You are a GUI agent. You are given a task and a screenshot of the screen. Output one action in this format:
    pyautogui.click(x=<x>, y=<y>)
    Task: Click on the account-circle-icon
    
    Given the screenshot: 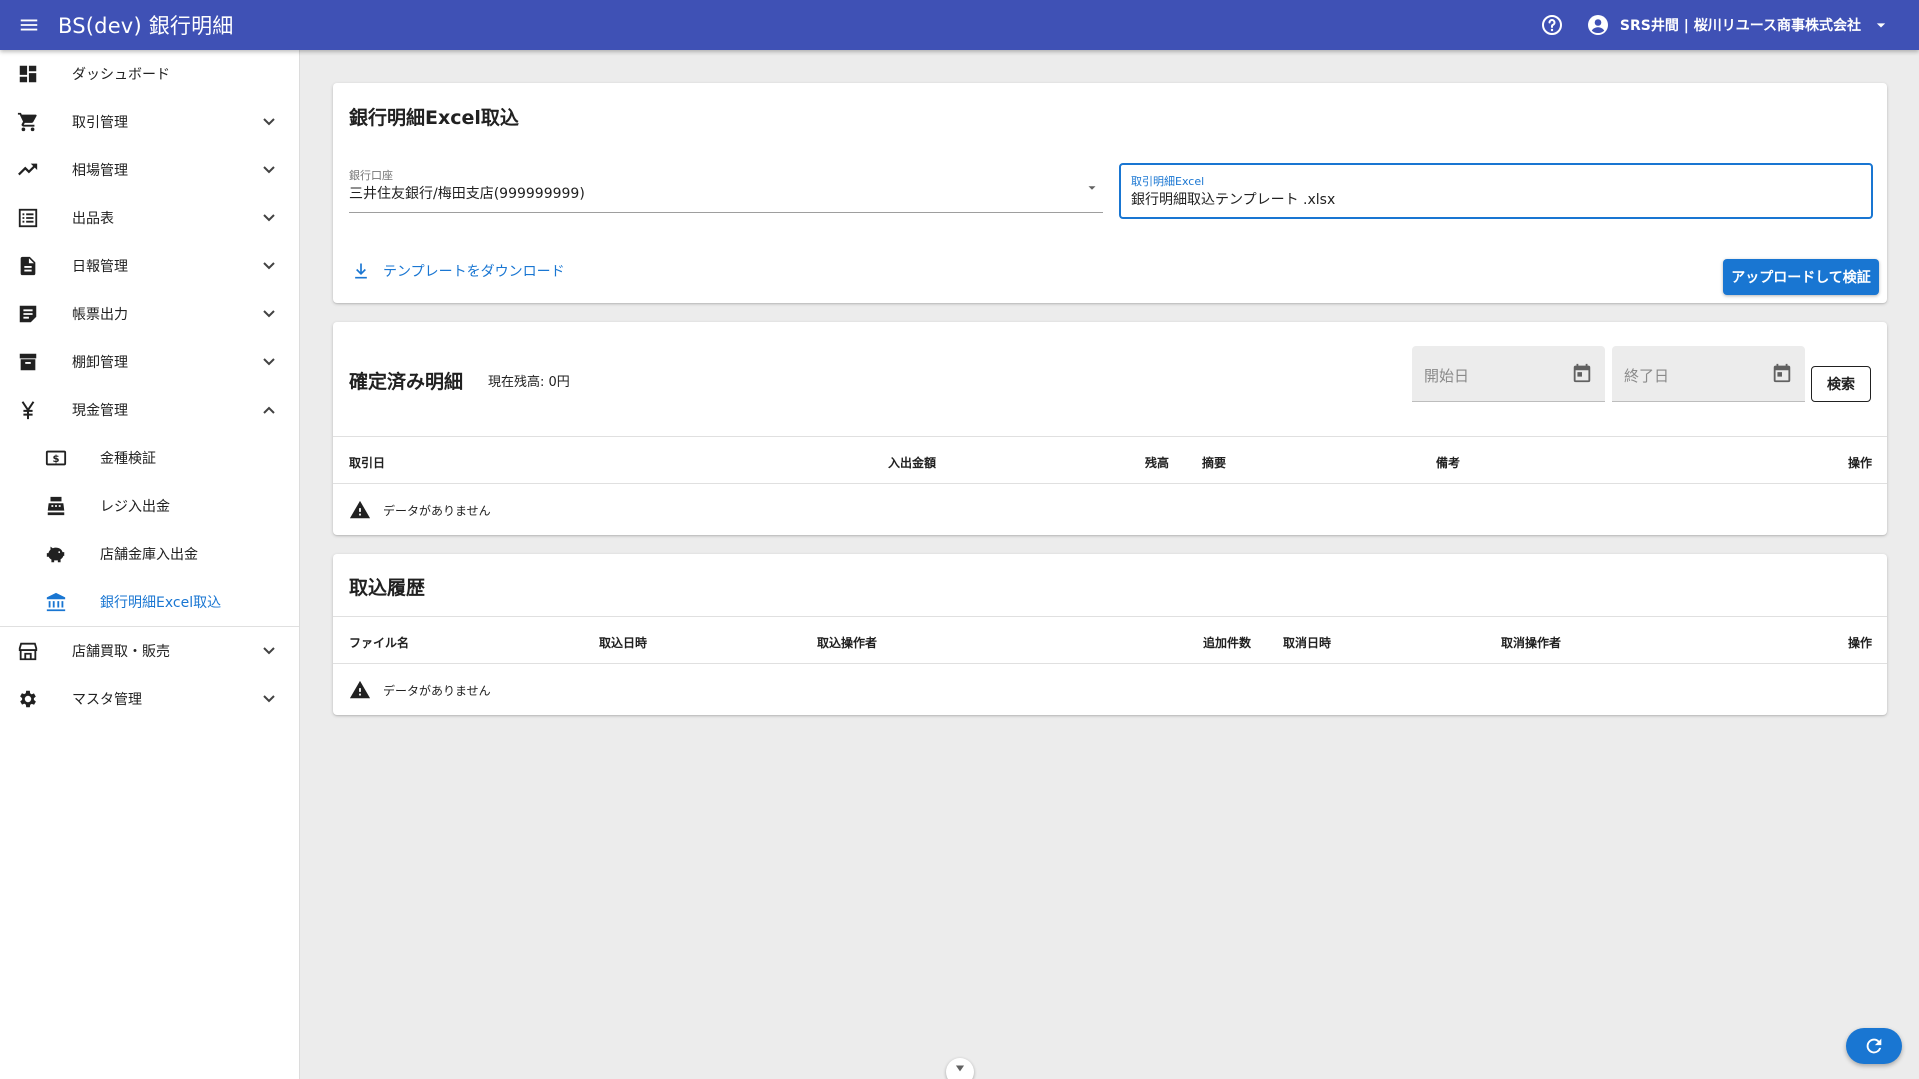 What is the action you would take?
    pyautogui.click(x=1597, y=25)
    